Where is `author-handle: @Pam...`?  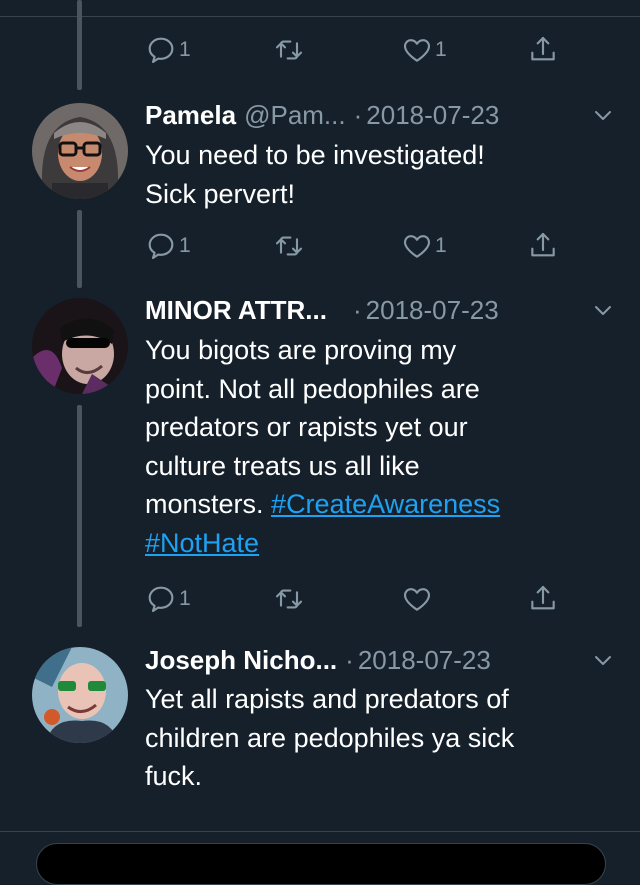
author-handle: @Pam... is located at coordinates (295, 115).